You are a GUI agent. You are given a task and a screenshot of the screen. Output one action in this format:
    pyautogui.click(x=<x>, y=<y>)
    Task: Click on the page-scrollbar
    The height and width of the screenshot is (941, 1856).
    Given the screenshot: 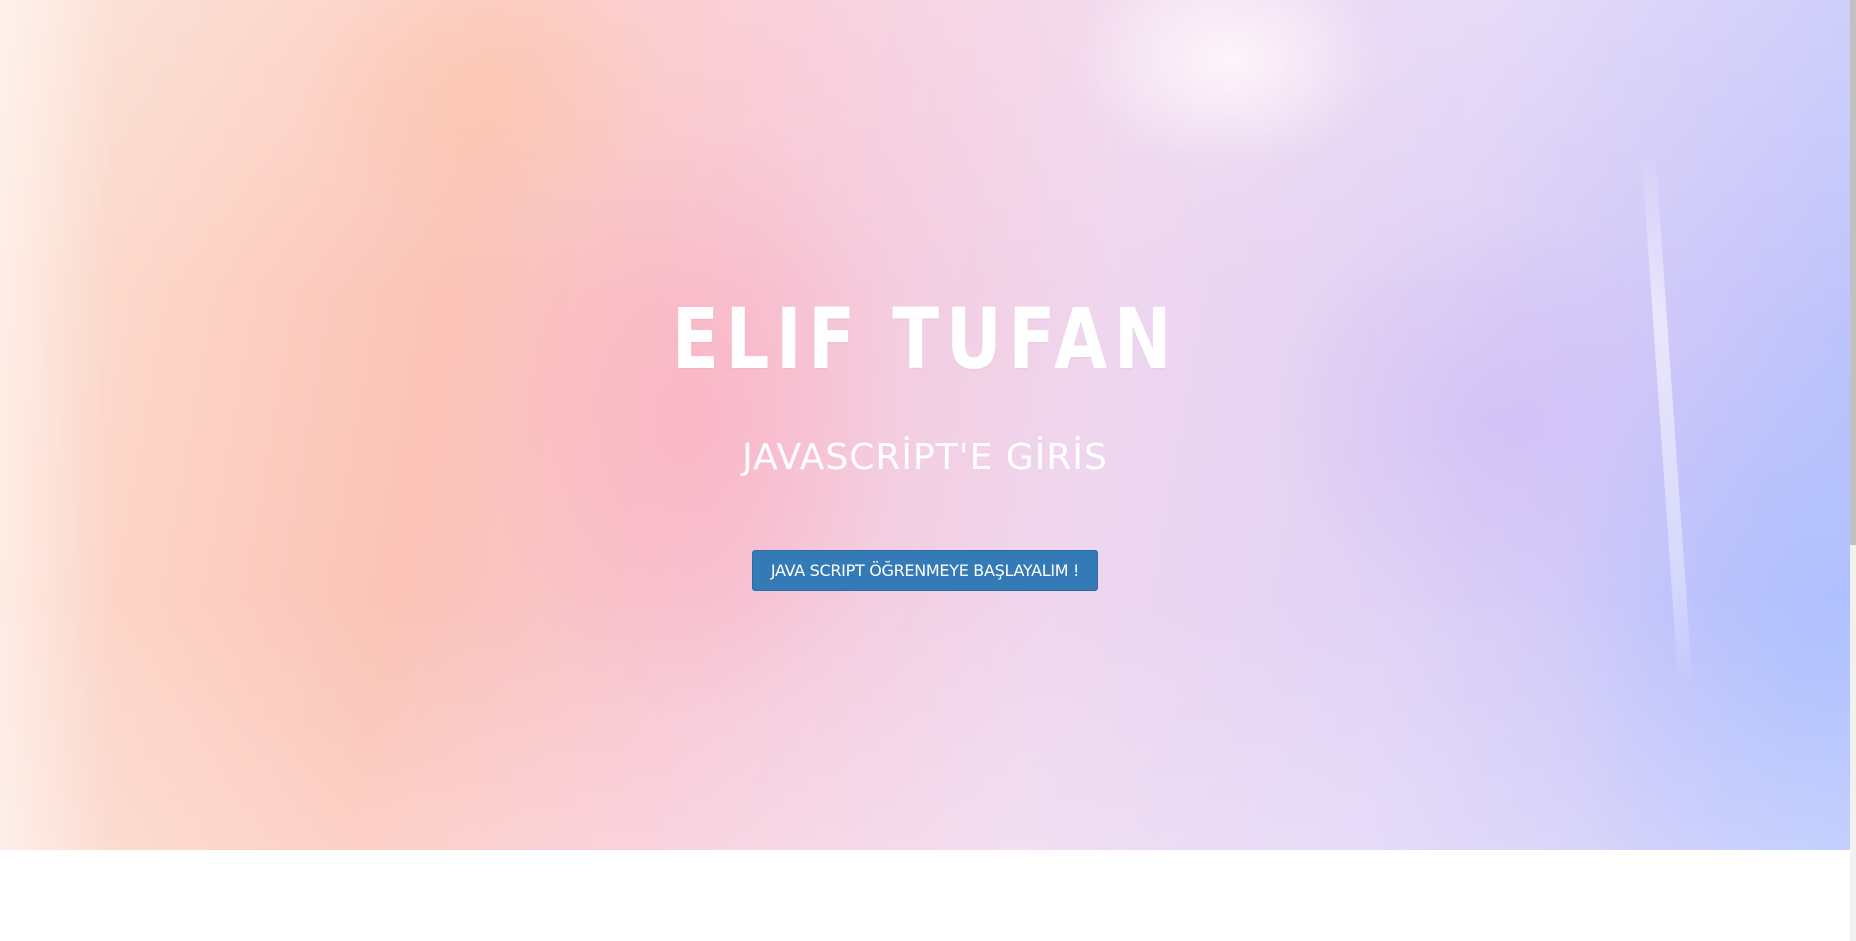 What is the action you would take?
    pyautogui.click(x=1853, y=470)
    